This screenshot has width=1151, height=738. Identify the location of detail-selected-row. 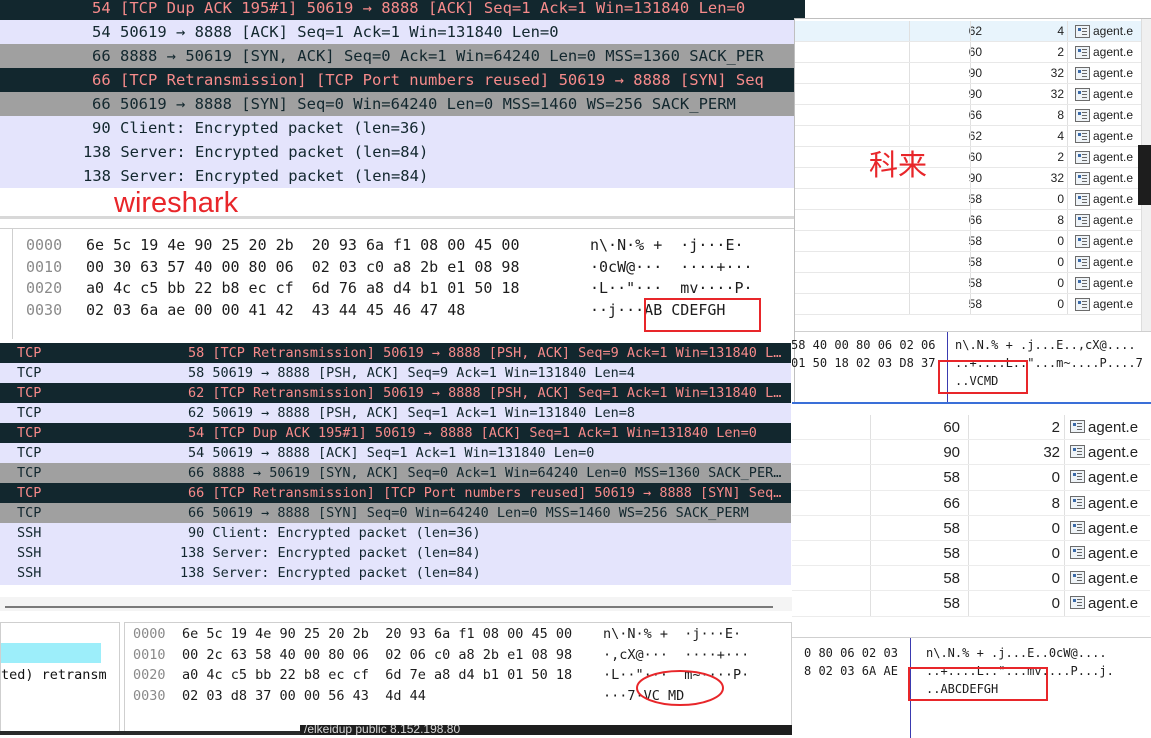
(51, 653).